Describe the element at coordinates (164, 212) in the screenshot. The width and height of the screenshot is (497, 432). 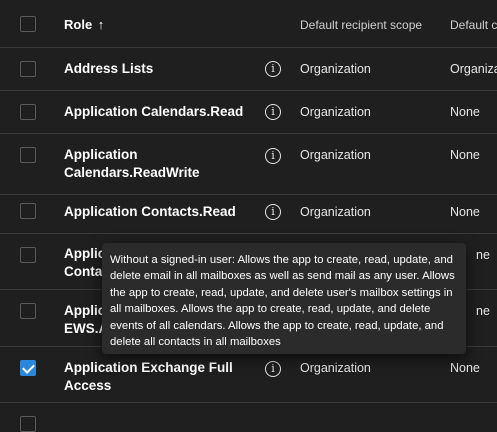
I see `role-name: Application Contacts.Read` at that location.